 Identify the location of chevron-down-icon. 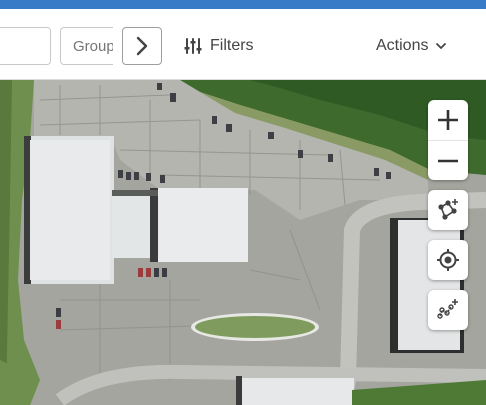
(441, 46).